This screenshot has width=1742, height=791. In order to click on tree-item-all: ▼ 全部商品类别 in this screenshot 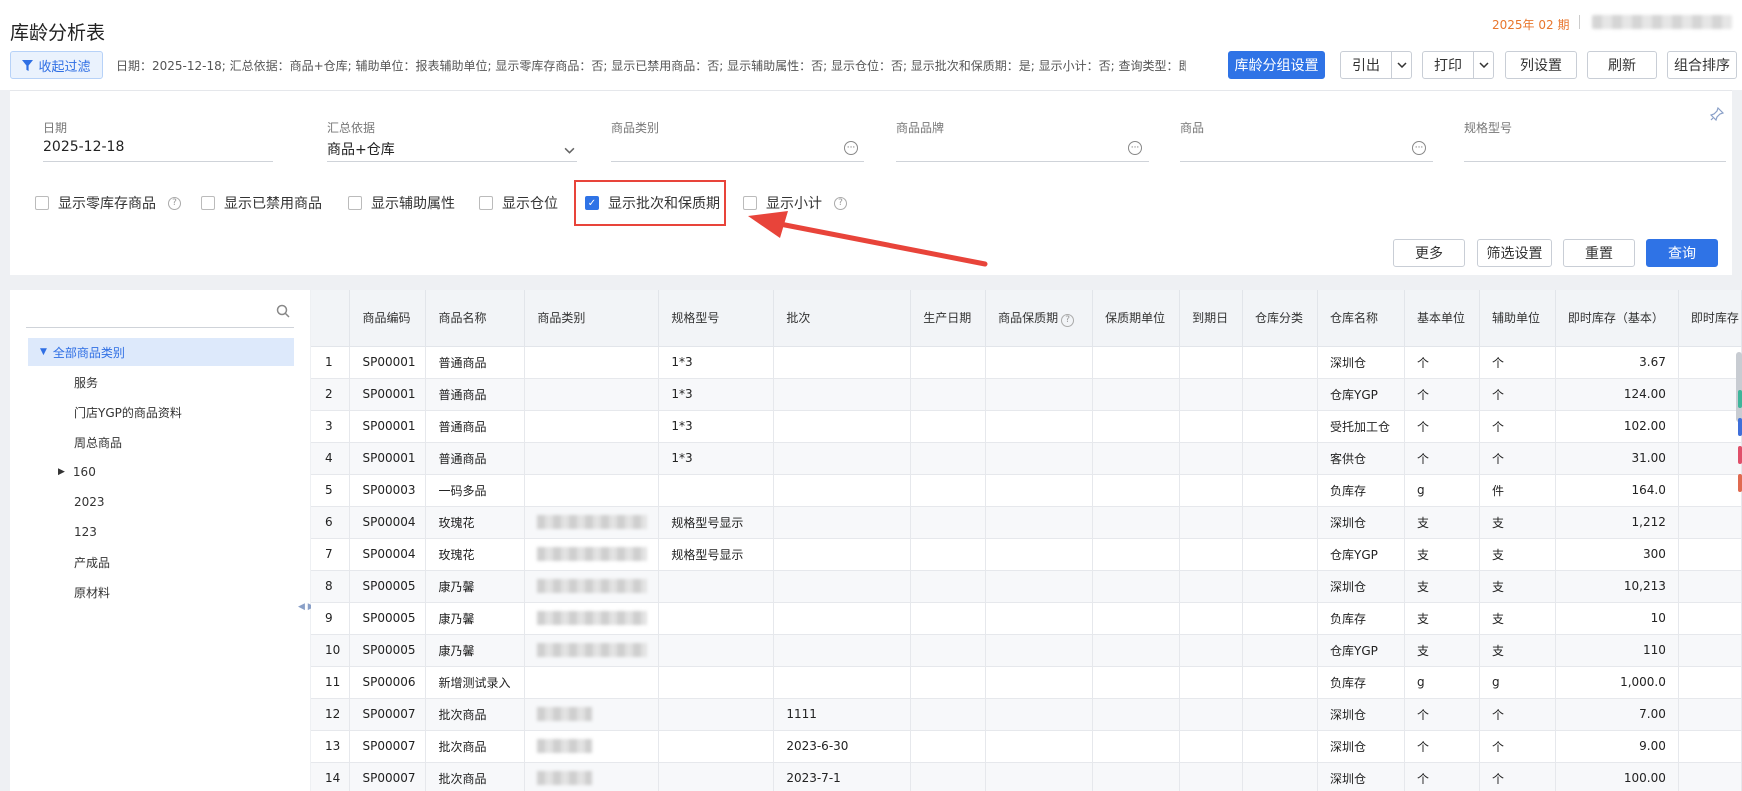, I will do `click(161, 352)`.